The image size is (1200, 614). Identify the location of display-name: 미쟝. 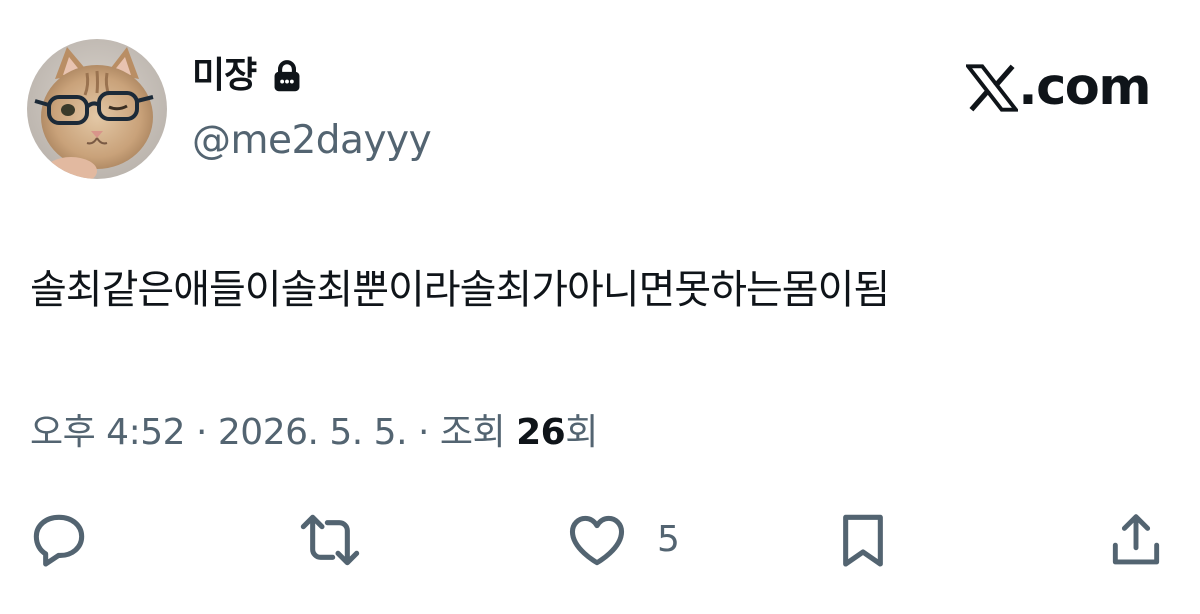
(224, 76).